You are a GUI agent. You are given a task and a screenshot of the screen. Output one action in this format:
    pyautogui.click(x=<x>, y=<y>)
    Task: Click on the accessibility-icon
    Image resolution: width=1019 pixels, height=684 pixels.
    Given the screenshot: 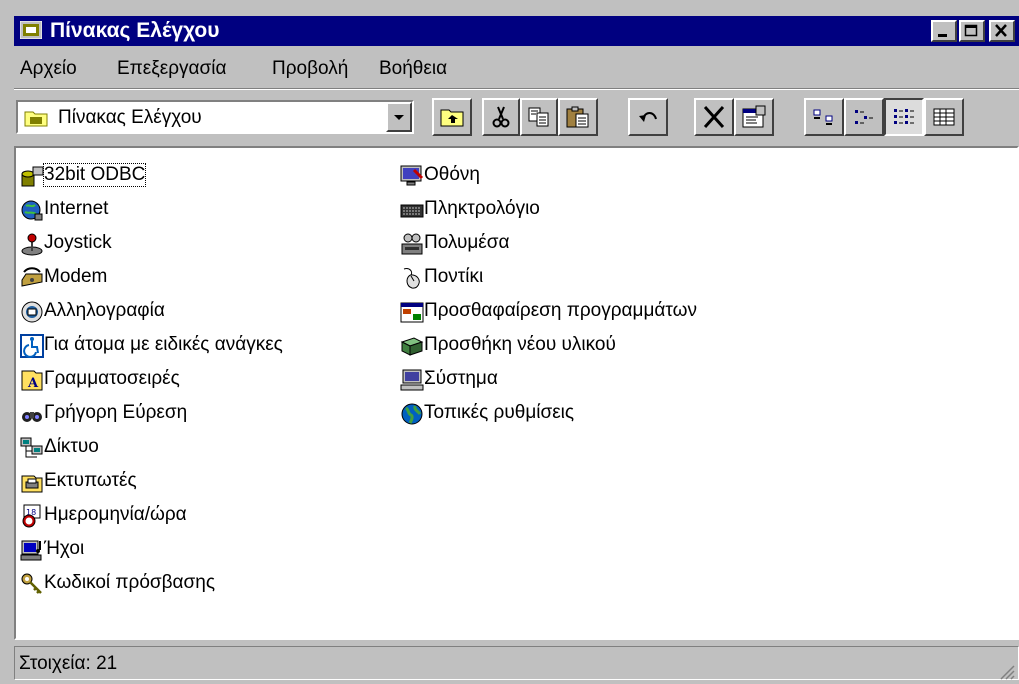 What is the action you would take?
    pyautogui.click(x=32, y=346)
    